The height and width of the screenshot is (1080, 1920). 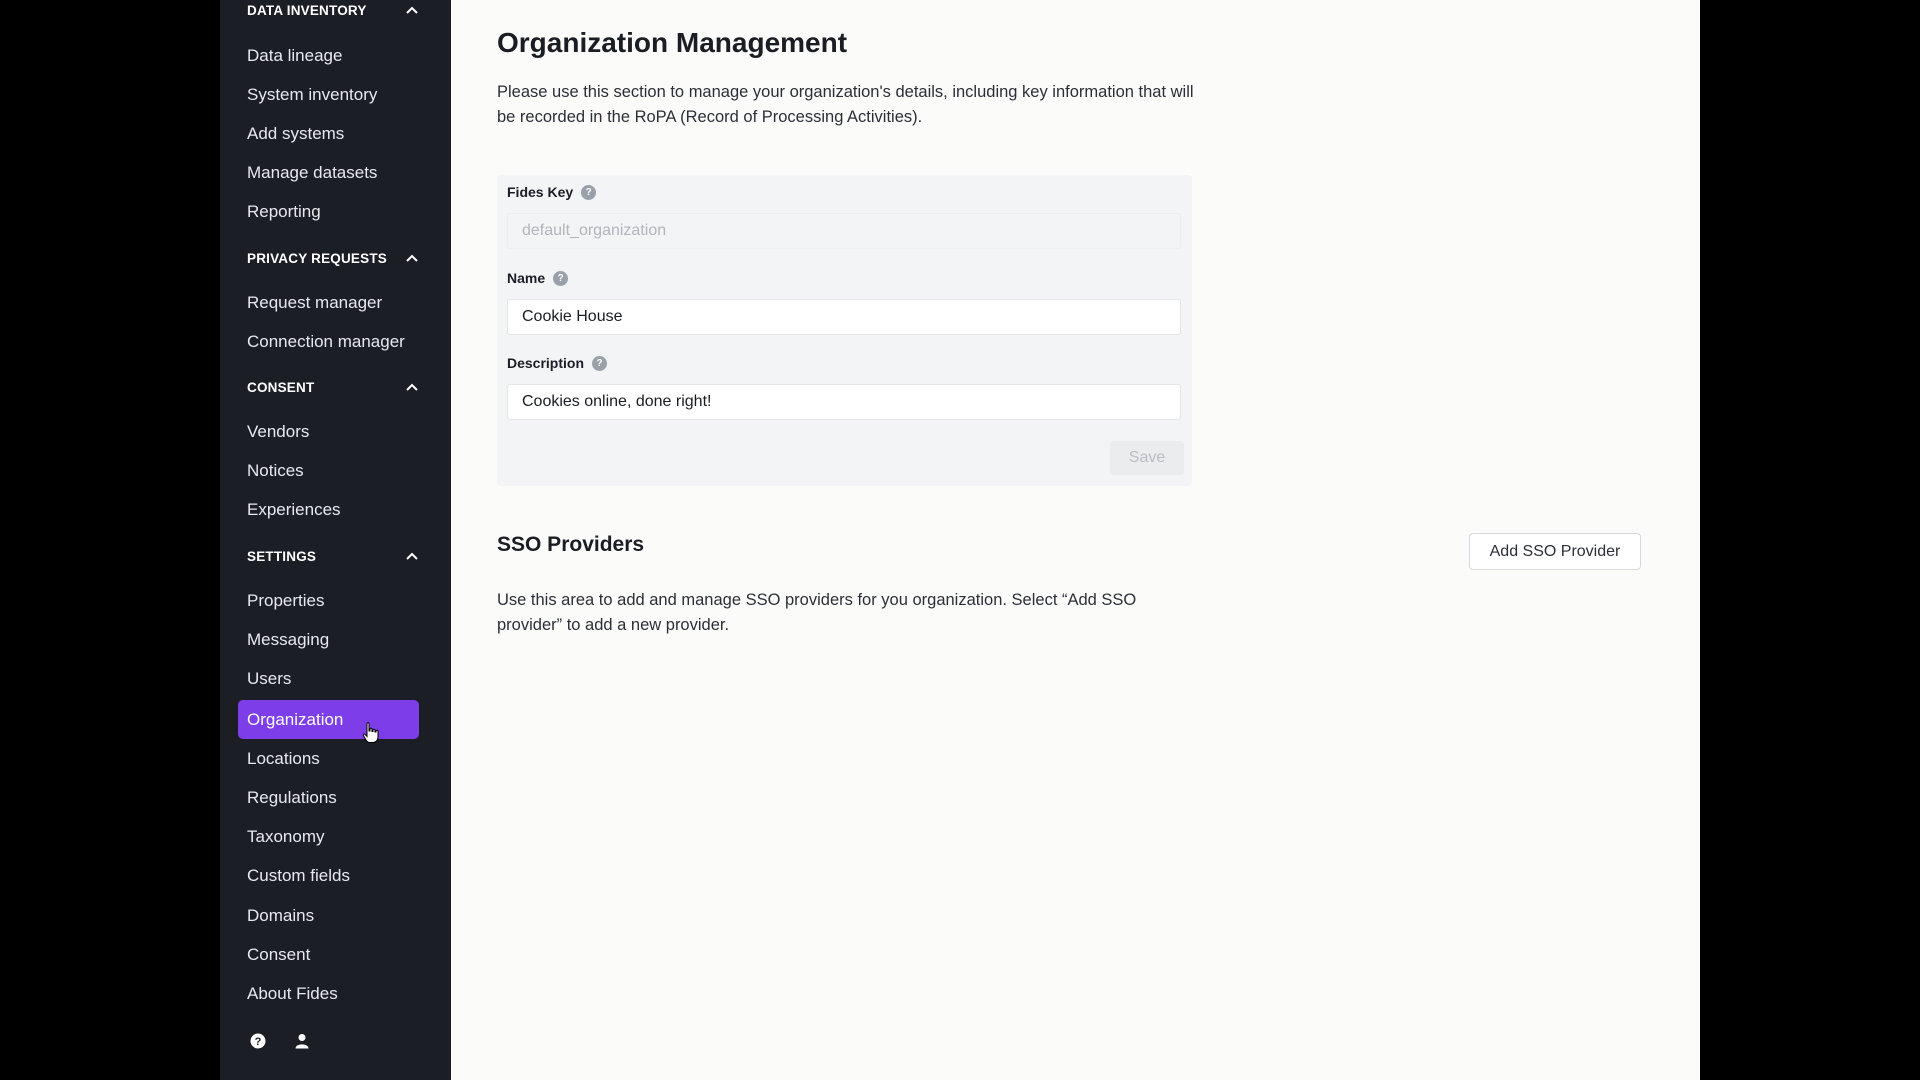 What do you see at coordinates (1555, 551) in the screenshot?
I see `add-sso-provider-button: Add SSO Provider` at bounding box center [1555, 551].